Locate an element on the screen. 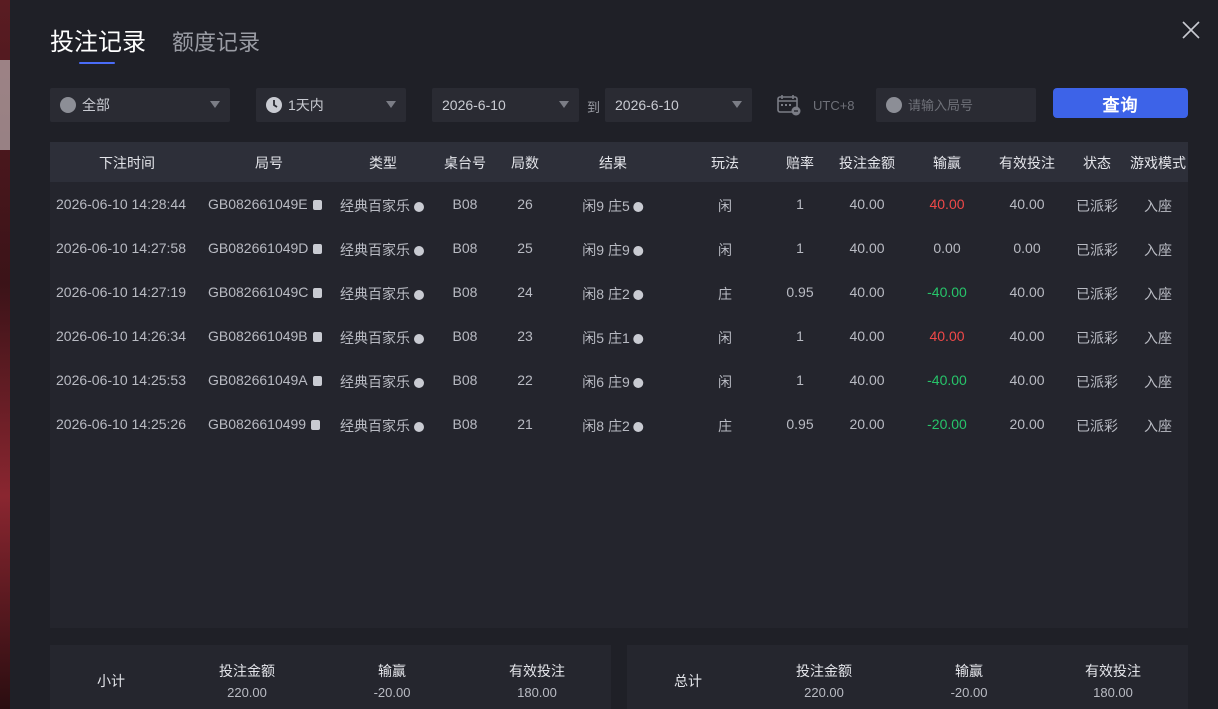  total-amount: 投注金额 220.00 is located at coordinates (824, 680).